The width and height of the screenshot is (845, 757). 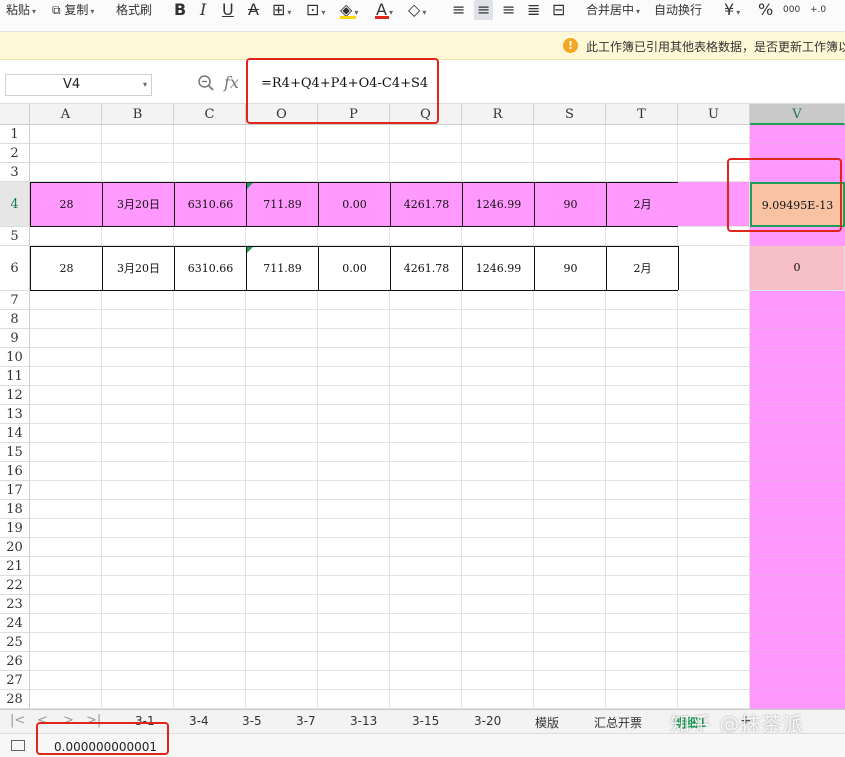 I want to click on row-header-28: 28, so click(x=15, y=699).